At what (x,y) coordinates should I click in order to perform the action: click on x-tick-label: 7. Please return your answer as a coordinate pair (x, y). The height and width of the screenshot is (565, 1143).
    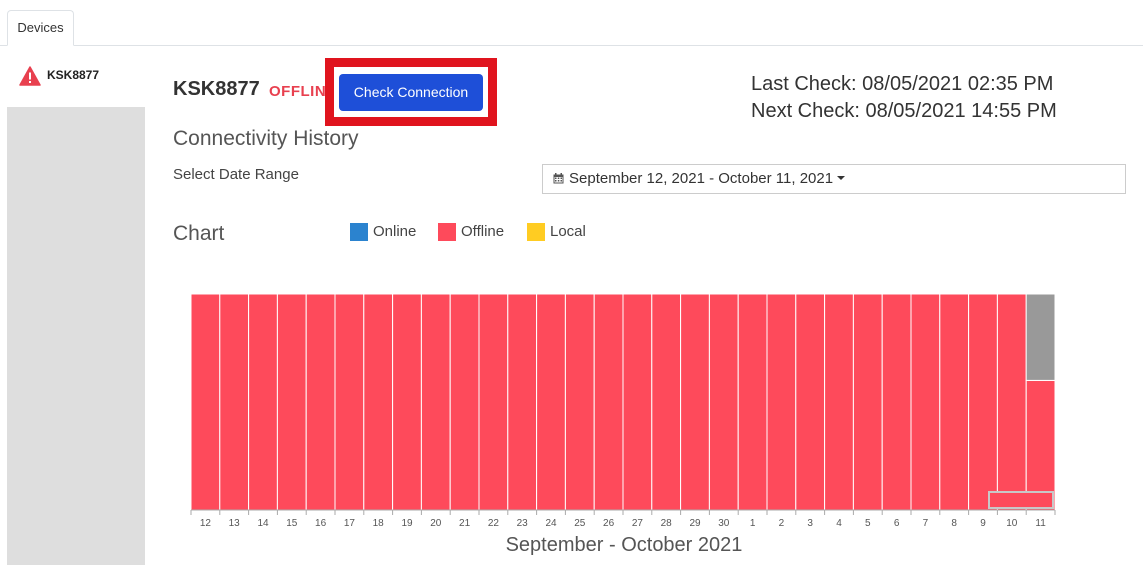
    Looking at the image, I should click on (926, 523).